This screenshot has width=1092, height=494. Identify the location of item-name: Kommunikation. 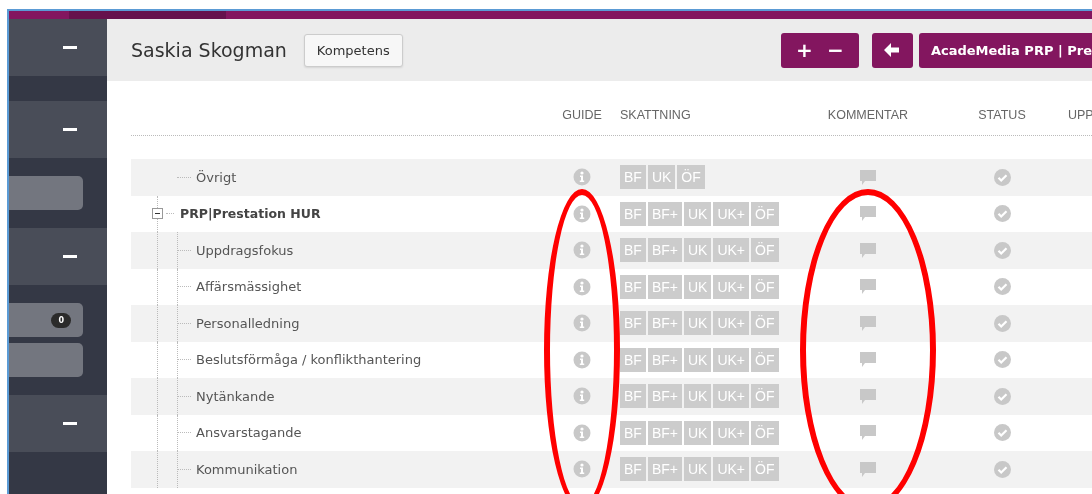
(247, 469).